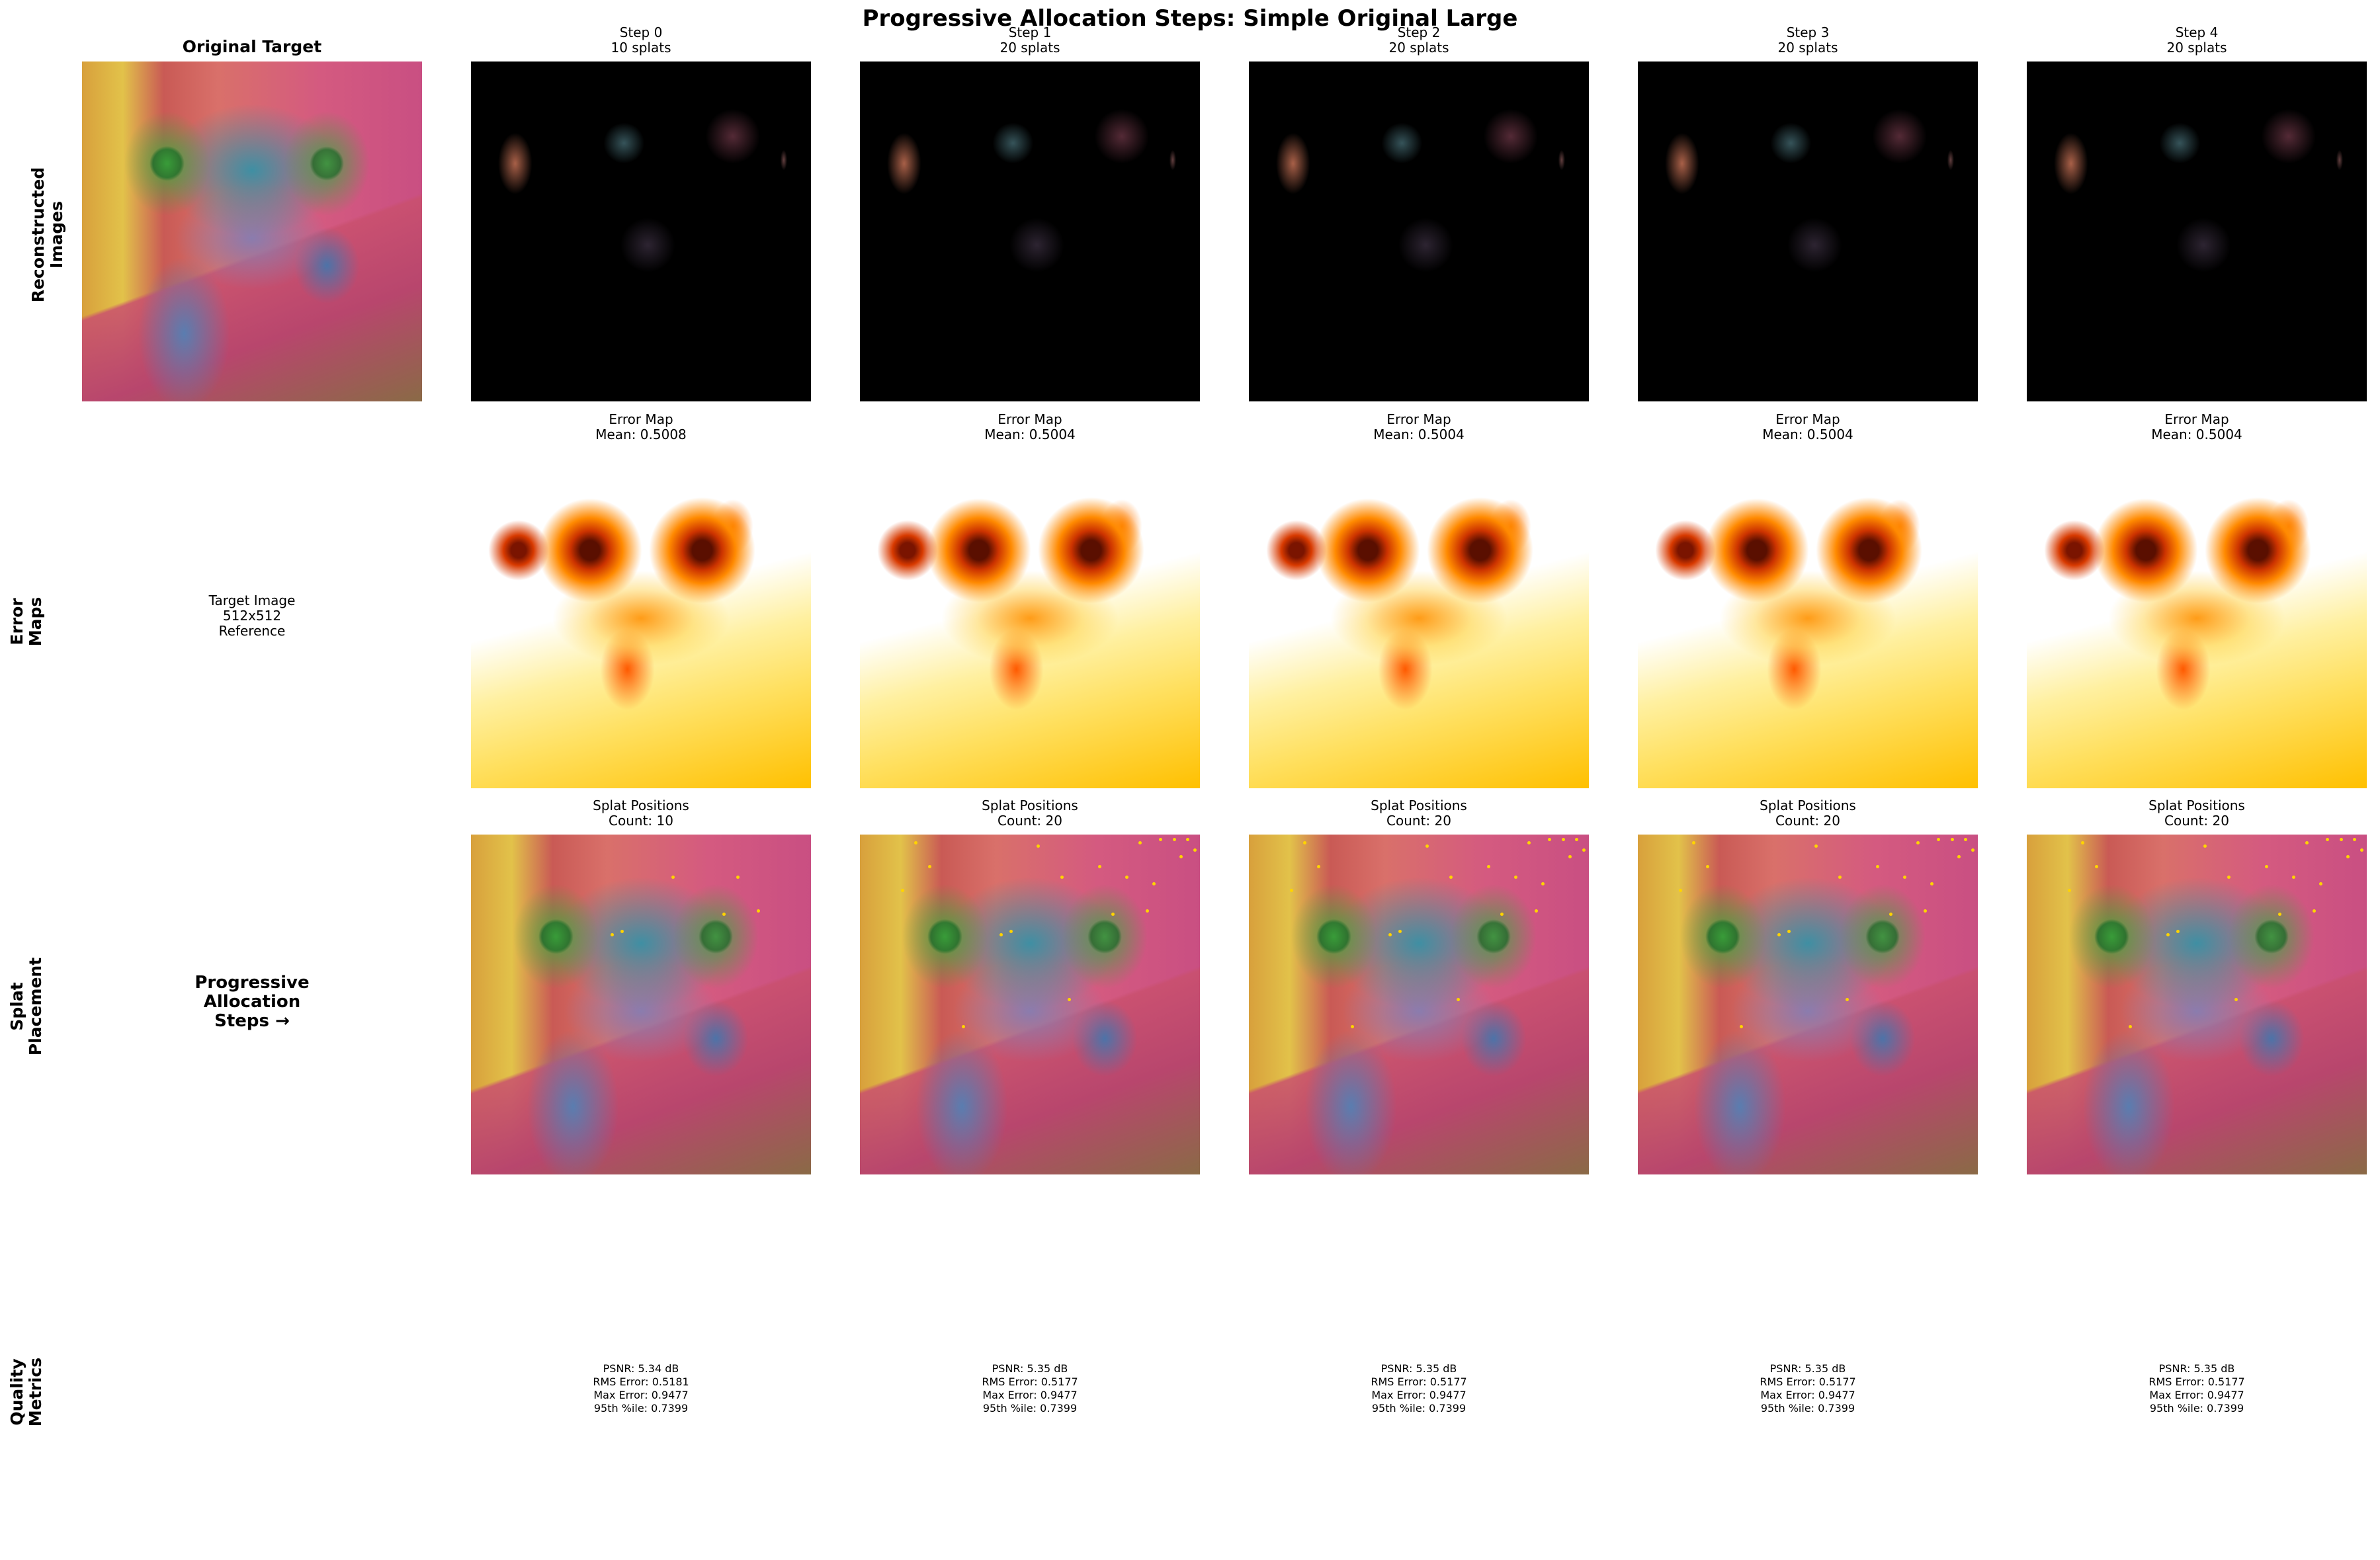 The image size is (2380, 1560). Describe the element at coordinates (1029, 40) in the screenshot. I see `step-title: Step 1 20 splats` at that location.